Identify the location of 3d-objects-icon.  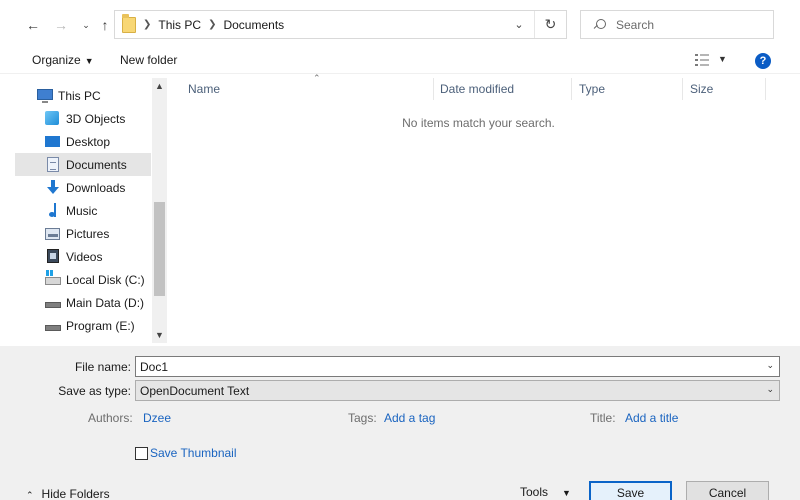
(52, 118).